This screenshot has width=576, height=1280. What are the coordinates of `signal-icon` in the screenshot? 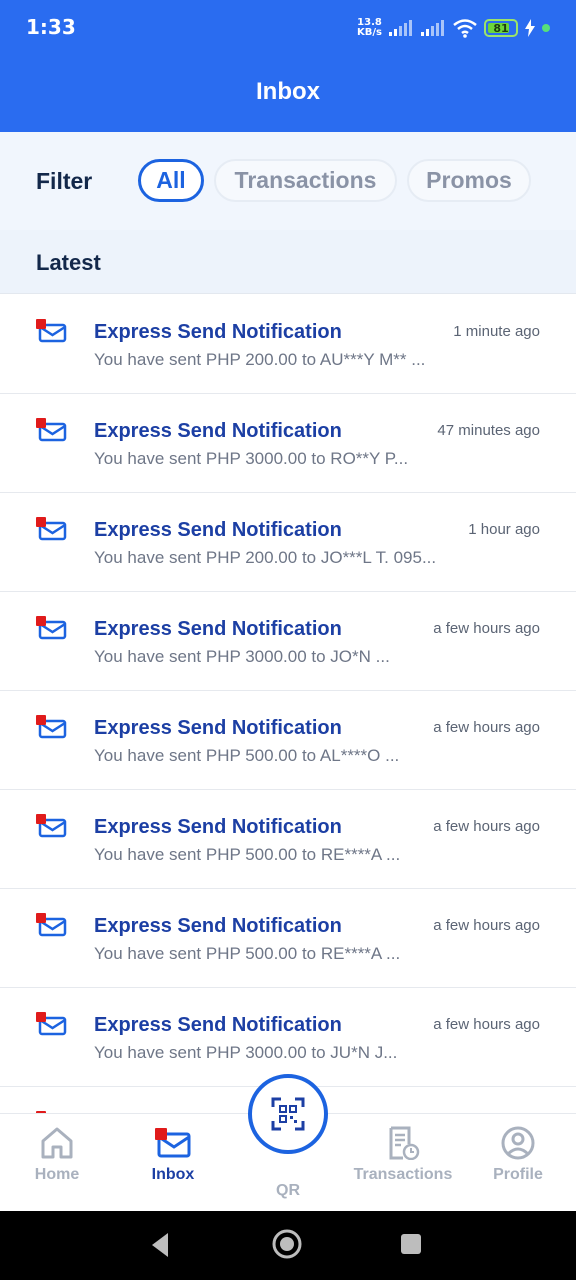 It's located at (400, 28).